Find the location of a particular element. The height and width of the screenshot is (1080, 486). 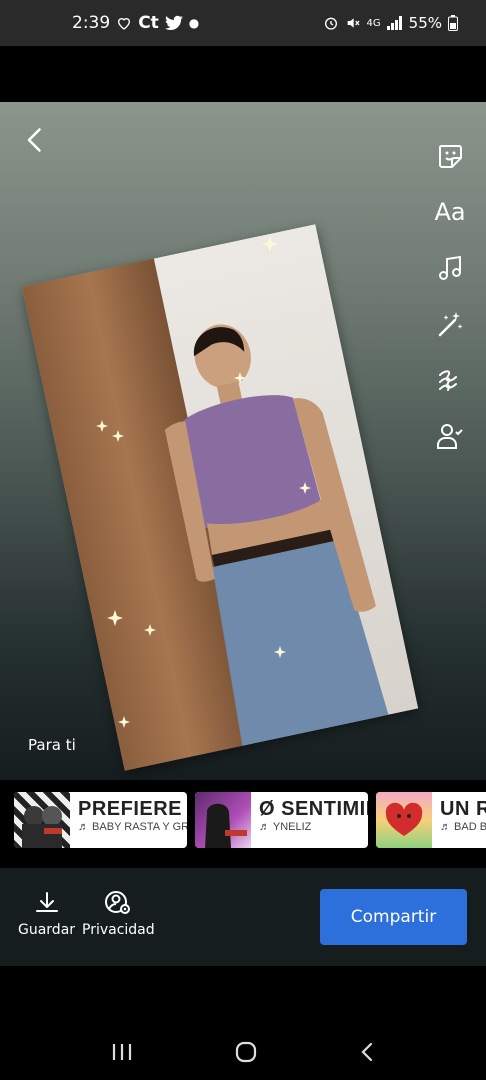

music-title: PREFIERE ES is located at coordinates (132, 809).